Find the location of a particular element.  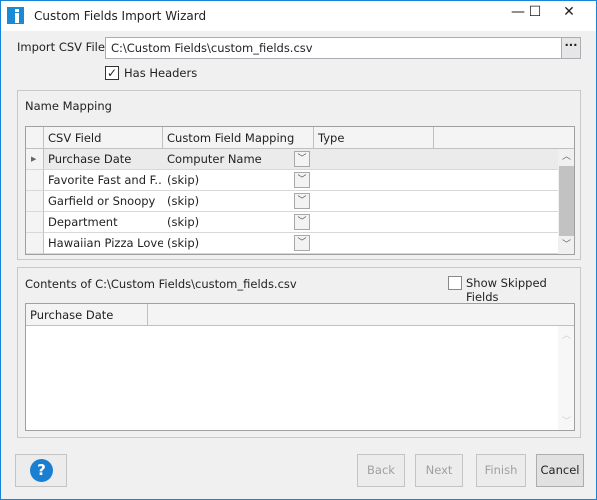

help-button: ? is located at coordinates (41, 470).